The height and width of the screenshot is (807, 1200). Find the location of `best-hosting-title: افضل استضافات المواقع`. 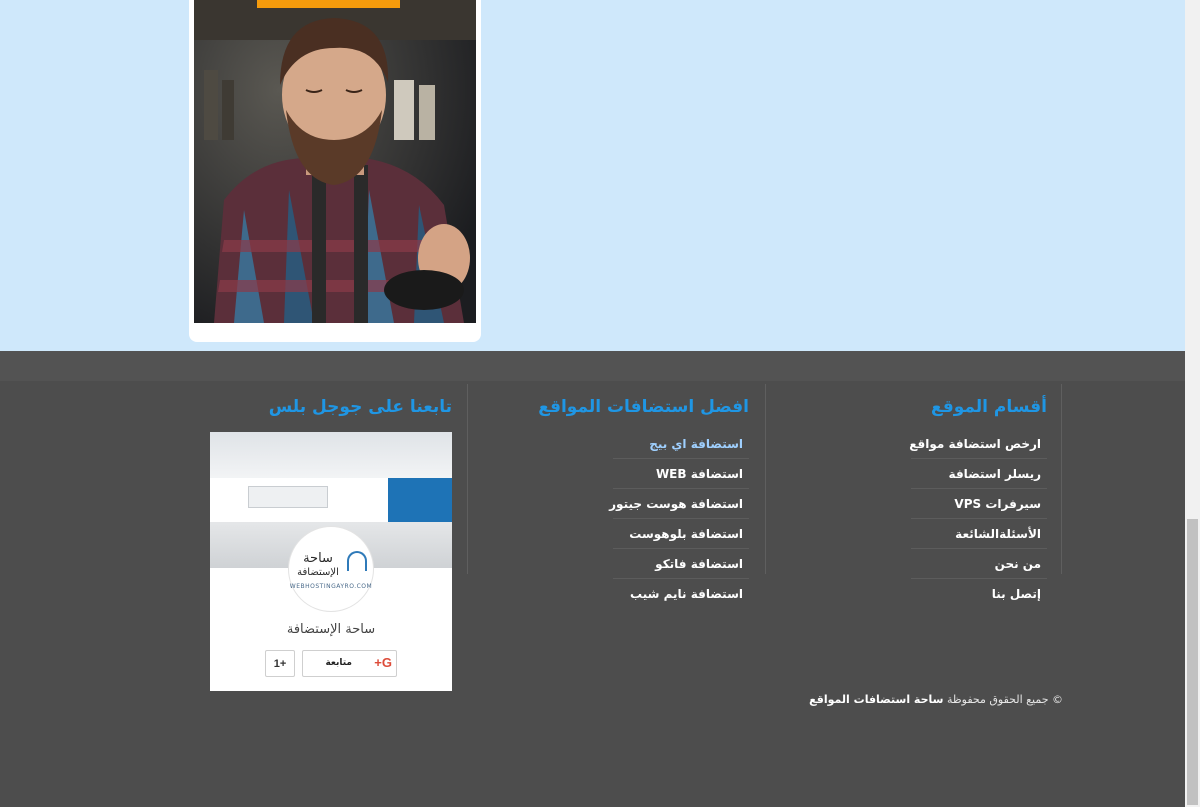

best-hosting-title: افضل استضافات المواقع is located at coordinates (643, 407).